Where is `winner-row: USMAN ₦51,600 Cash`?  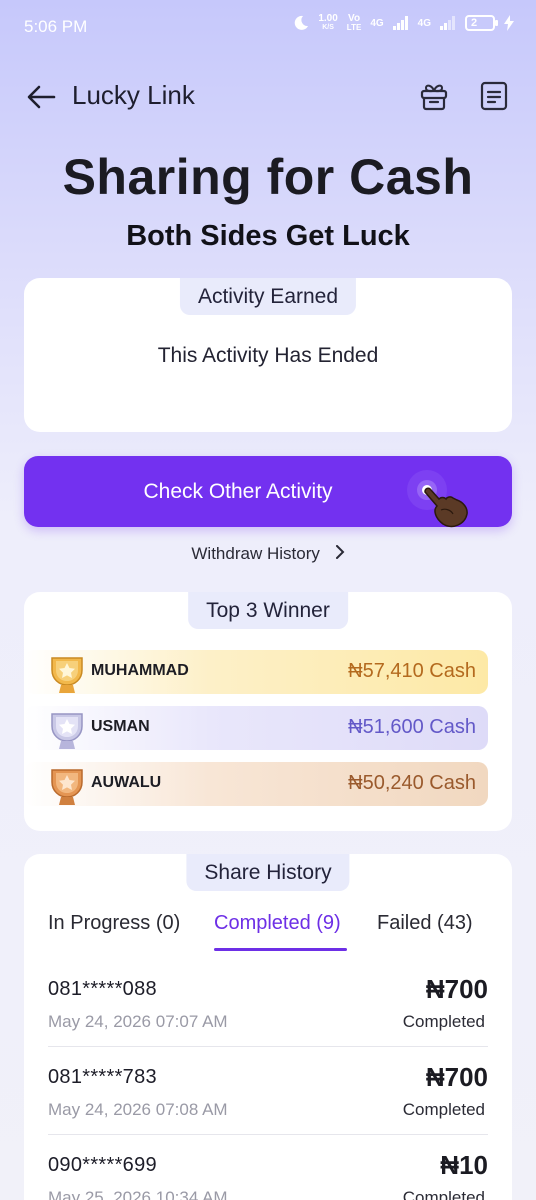
winner-row: USMAN ₦51,600 Cash is located at coordinates (256, 728).